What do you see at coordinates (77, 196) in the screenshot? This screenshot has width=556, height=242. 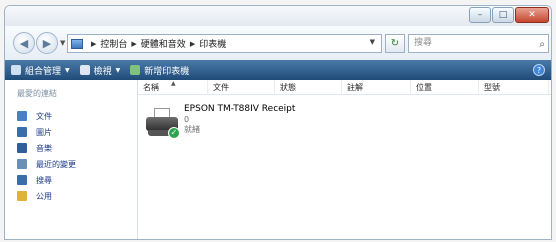 I see `sidebar-item-public: 公用` at bounding box center [77, 196].